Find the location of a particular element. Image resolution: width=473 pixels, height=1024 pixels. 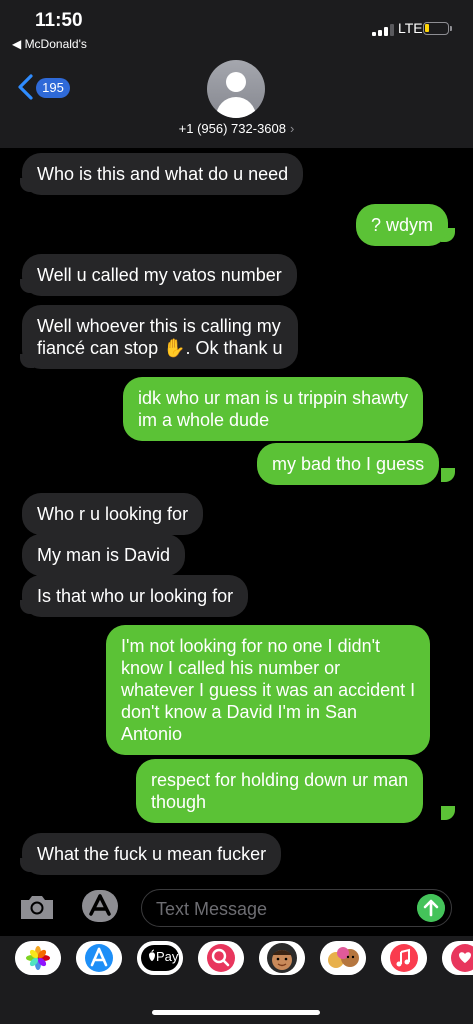

imessage-app-drawer: Pay is located at coordinates (236, 980).